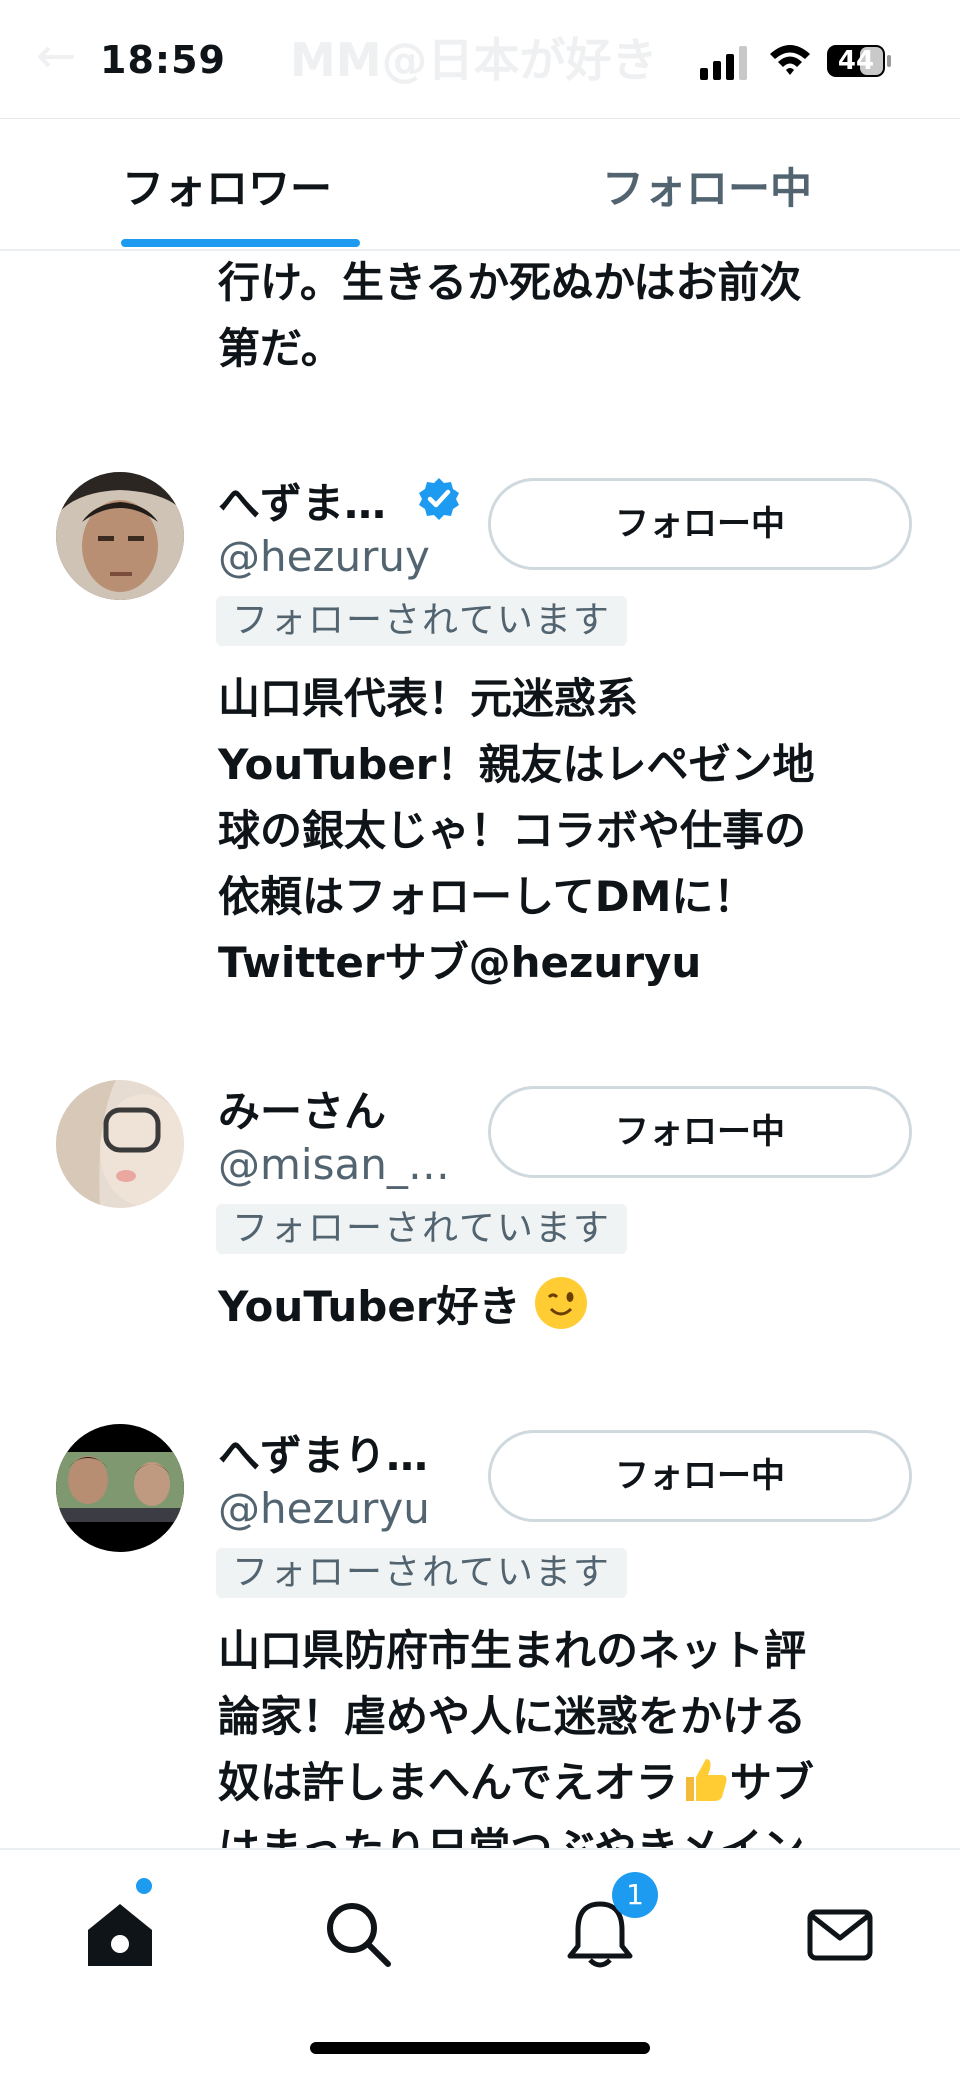 This screenshot has width=960, height=2081. What do you see at coordinates (771, 1782) in the screenshot?
I see `bio-line-suffix: サブ` at bounding box center [771, 1782].